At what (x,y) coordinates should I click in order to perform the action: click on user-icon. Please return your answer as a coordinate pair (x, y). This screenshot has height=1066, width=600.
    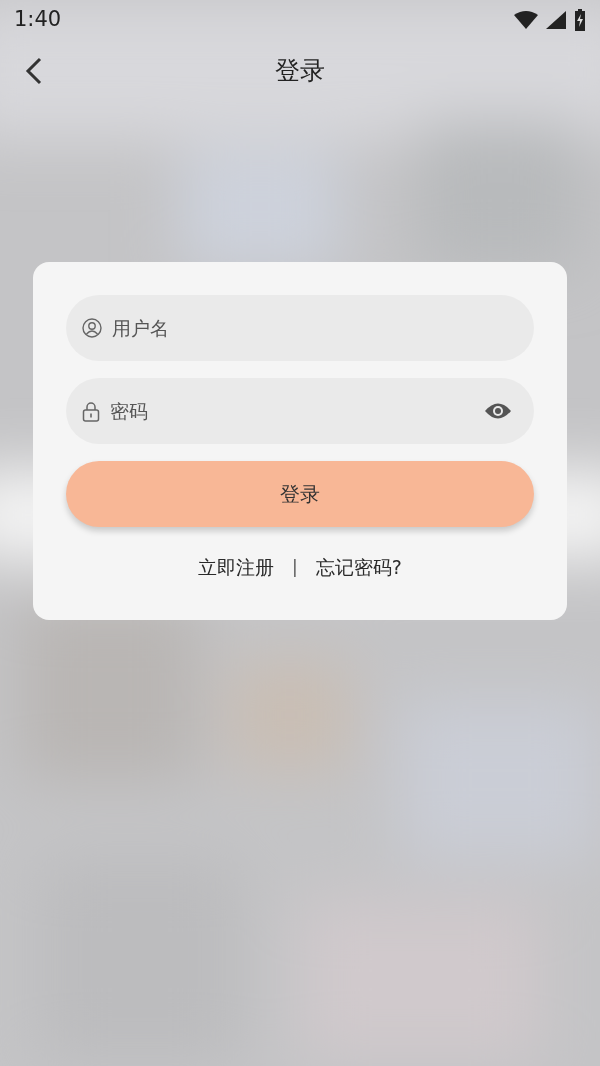
    Looking at the image, I should click on (92, 328).